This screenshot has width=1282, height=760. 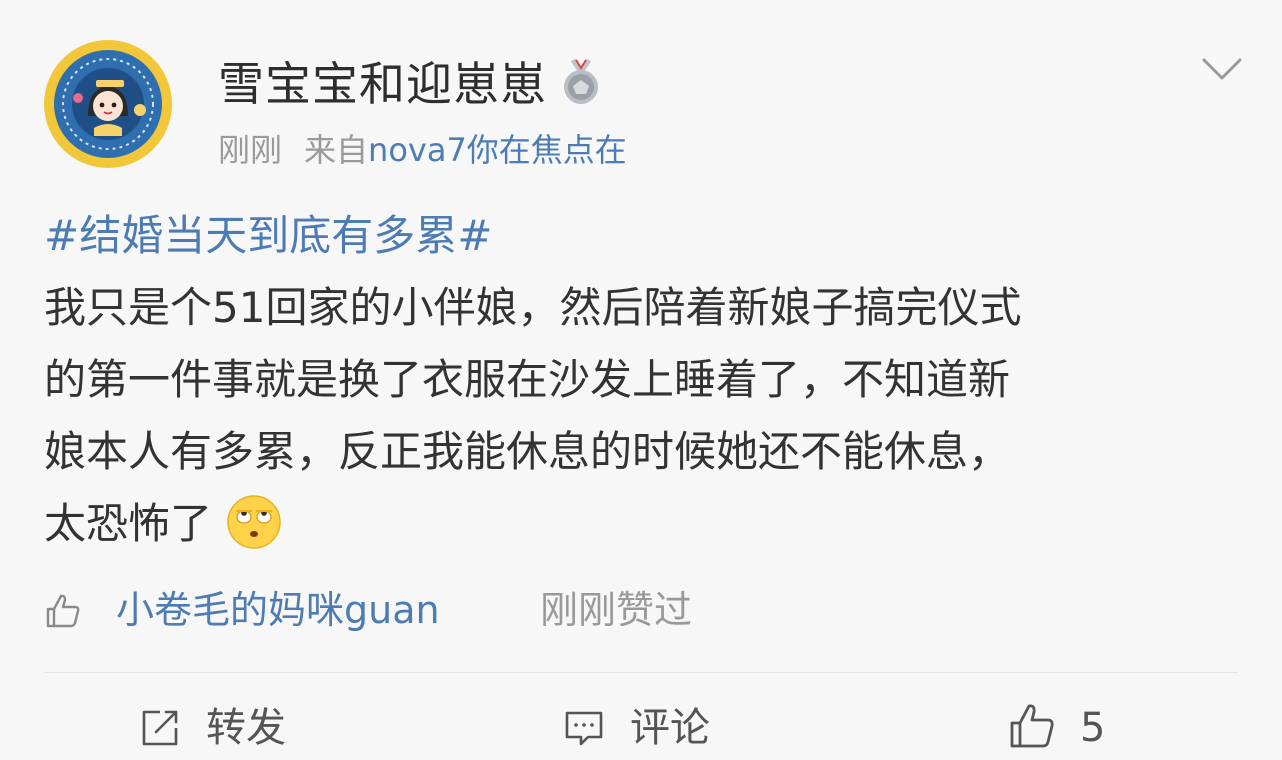 What do you see at coordinates (581, 82) in the screenshot?
I see `medal-icon` at bounding box center [581, 82].